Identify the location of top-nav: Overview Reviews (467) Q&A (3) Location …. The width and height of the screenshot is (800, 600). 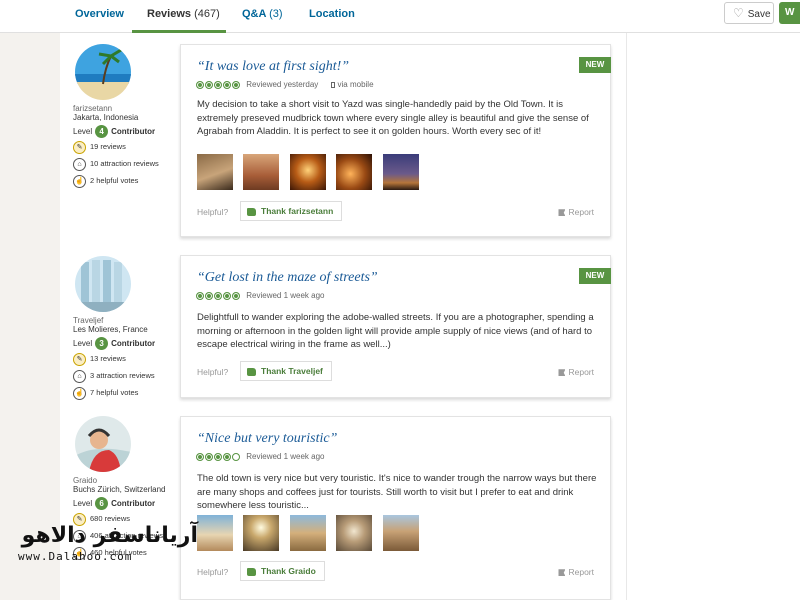
(400, 16).